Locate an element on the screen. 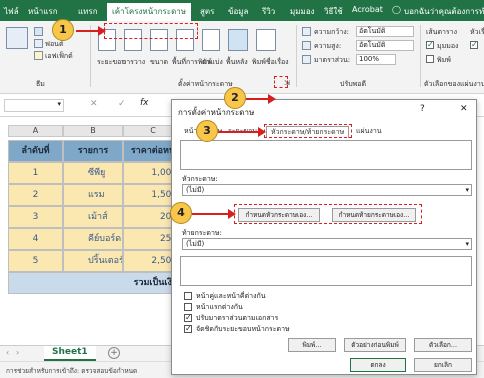 The height and width of the screenshot is (378, 484). print-titles-label: พิมพ์ชื่อเรื่อง is located at coordinates (270, 62).